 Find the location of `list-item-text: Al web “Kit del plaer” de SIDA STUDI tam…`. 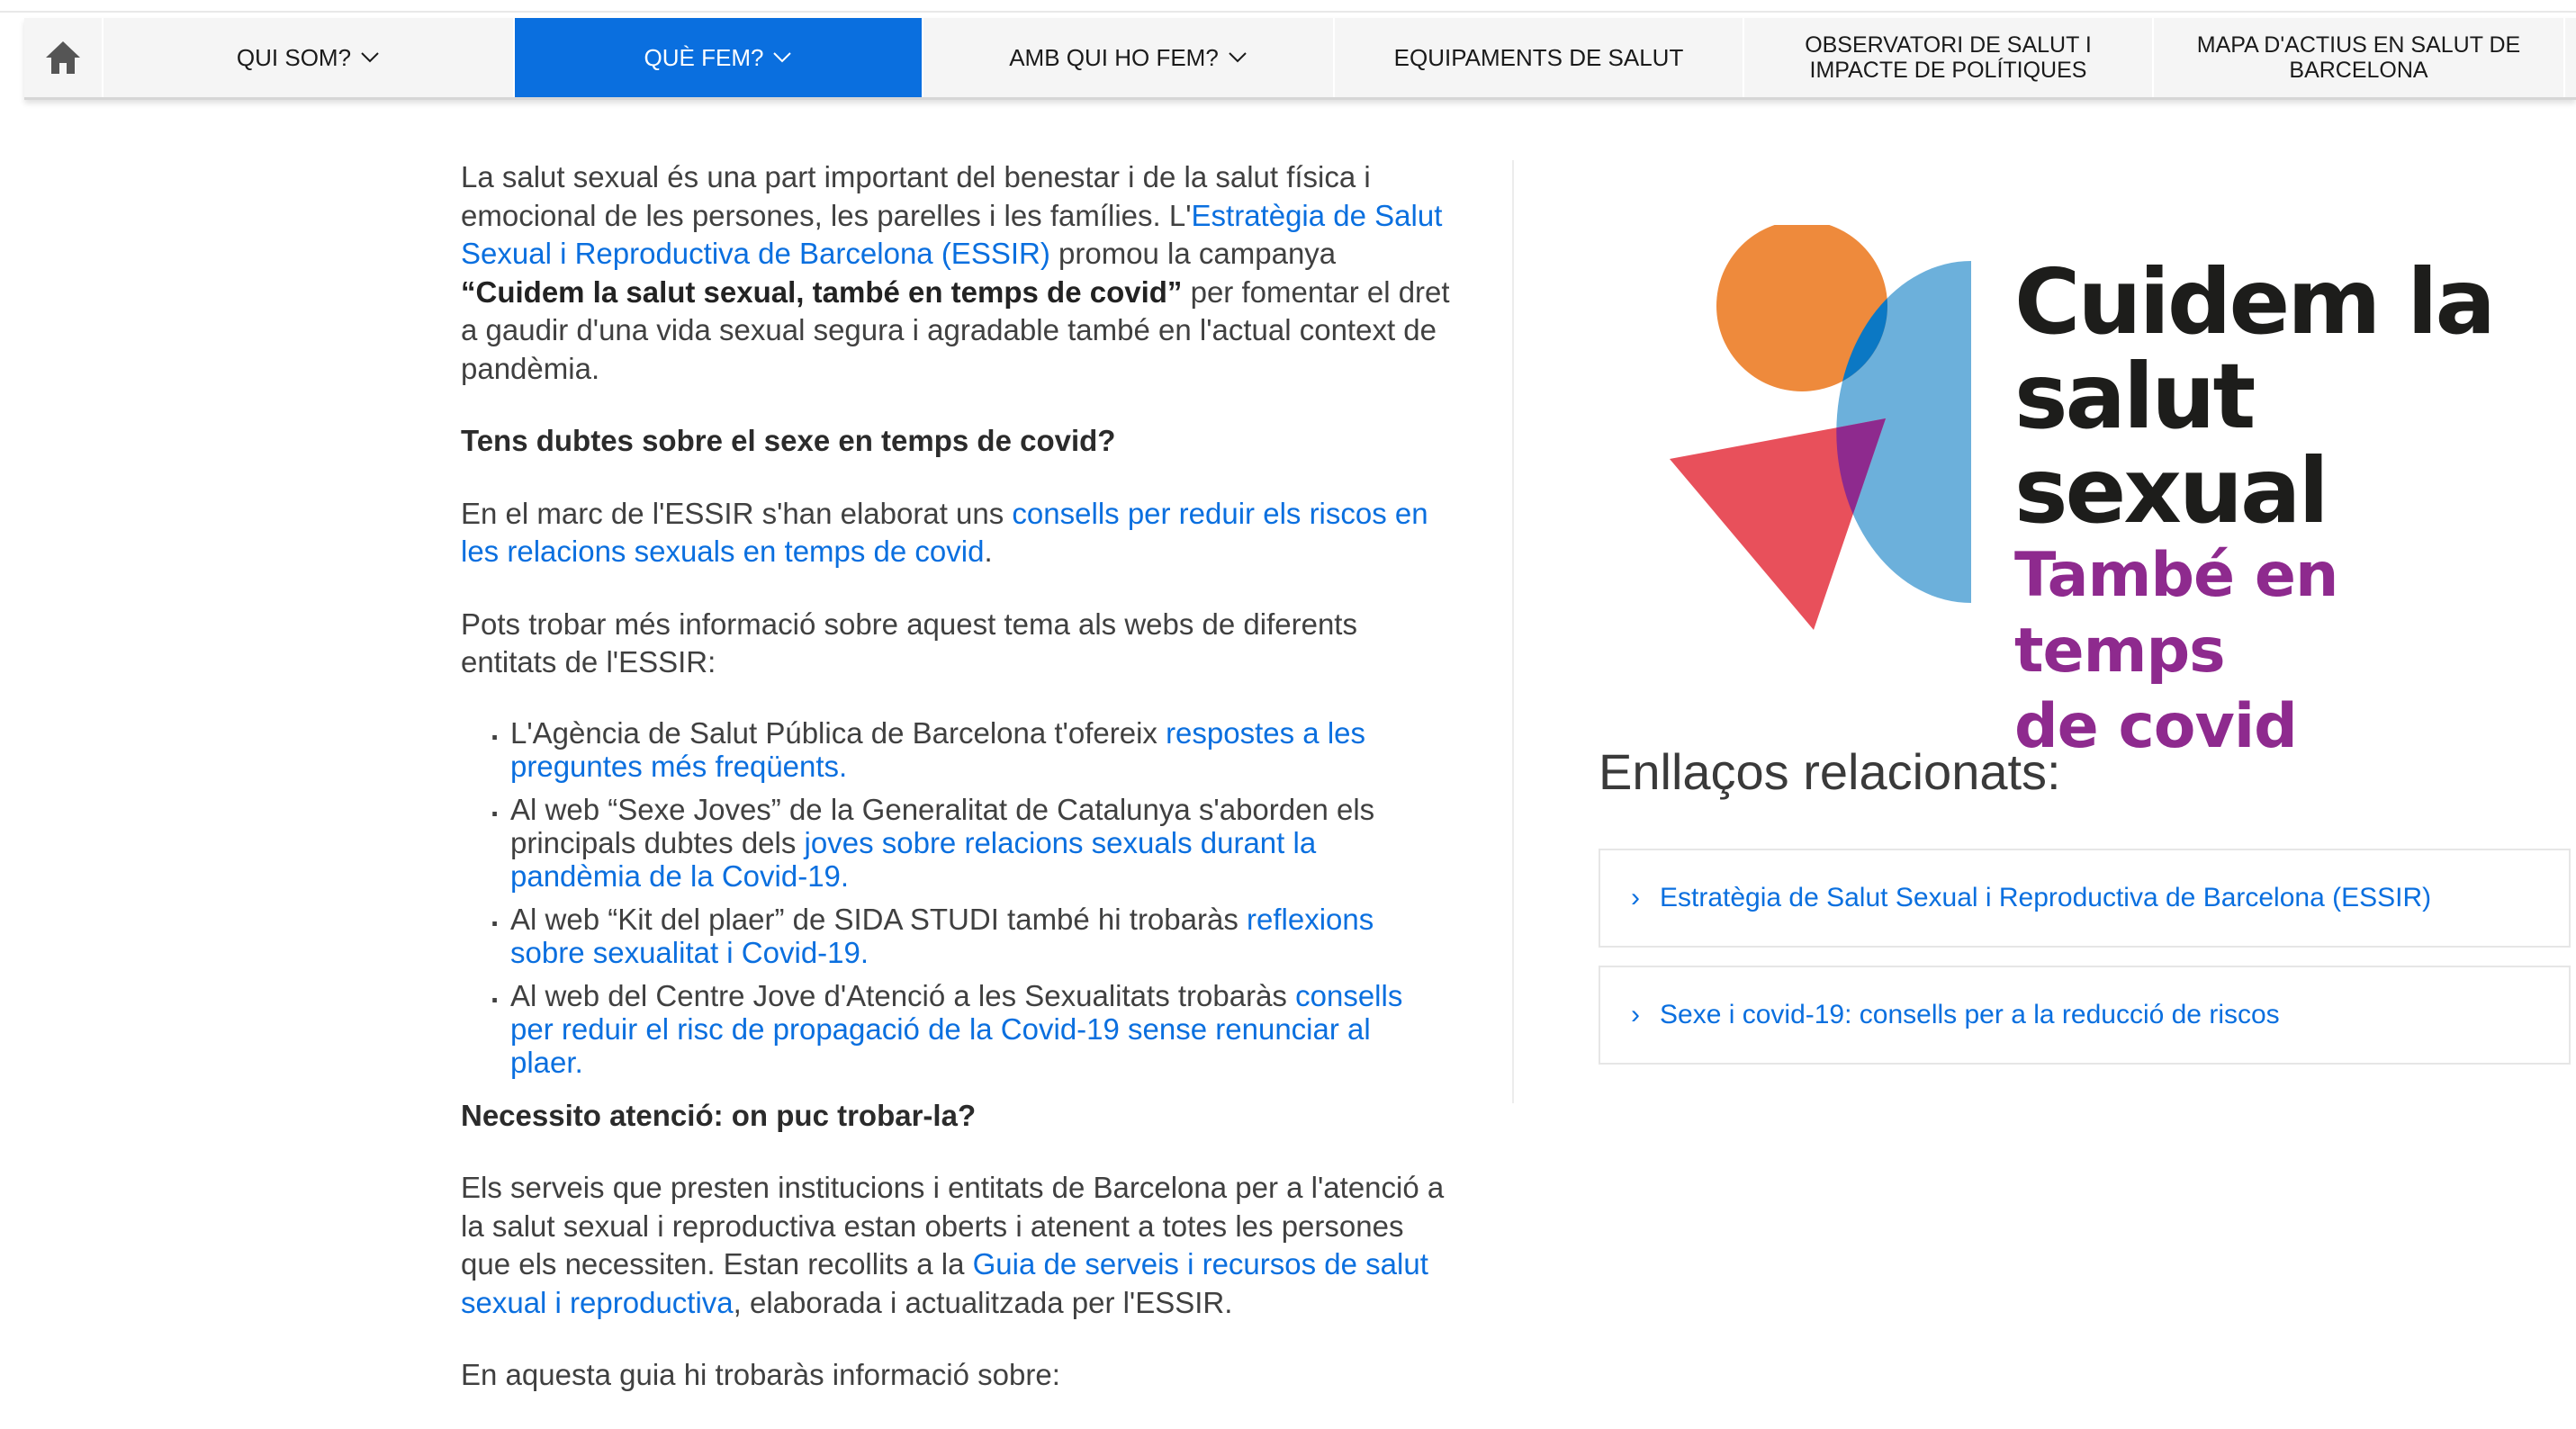

list-item-text: Al web “Kit del plaer” de SIDA STUDI tam… is located at coordinates (878, 919).